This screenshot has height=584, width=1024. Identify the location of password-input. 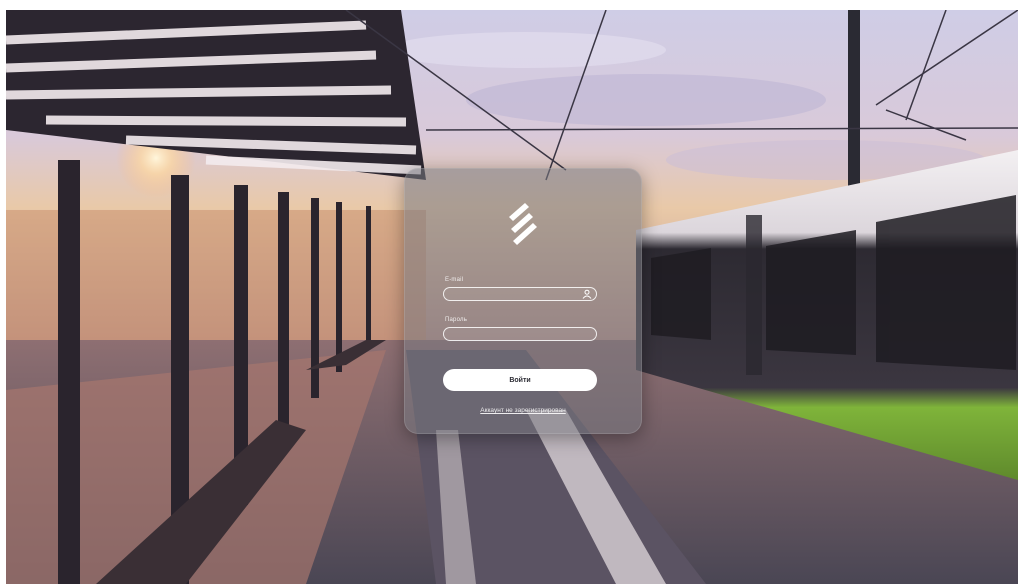
(515, 334).